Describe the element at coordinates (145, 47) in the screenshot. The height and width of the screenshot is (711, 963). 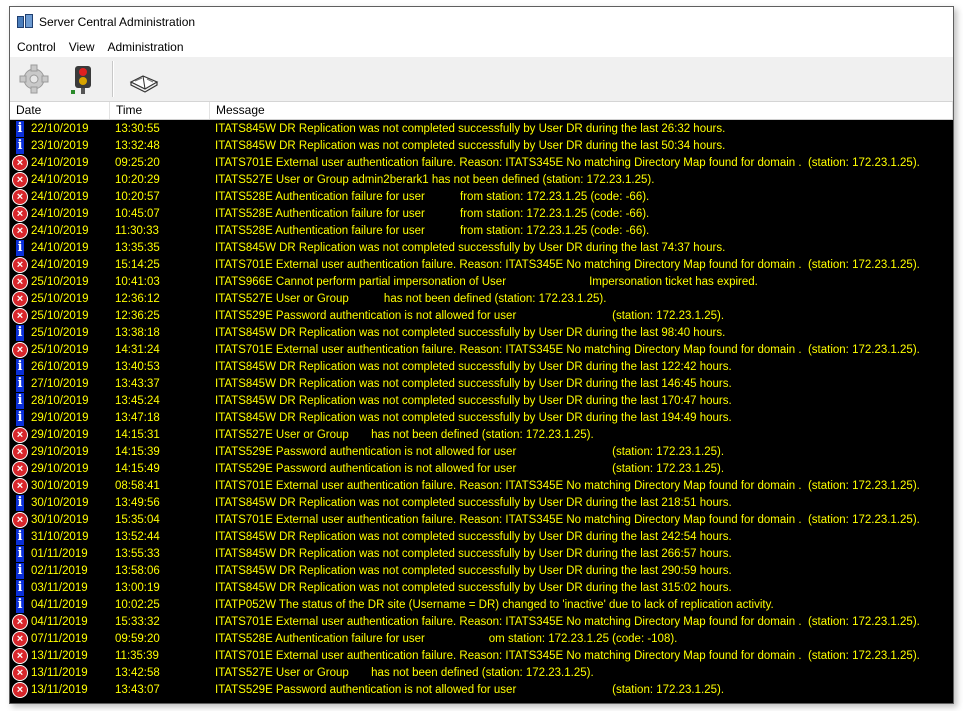
I see `menu-administration: Administration` at that location.